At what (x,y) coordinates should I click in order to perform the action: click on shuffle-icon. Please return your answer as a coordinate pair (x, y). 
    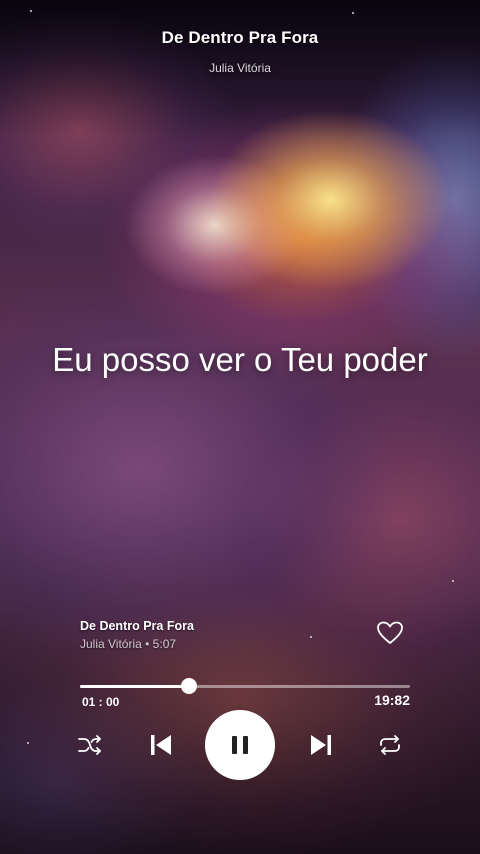
    Looking at the image, I should click on (89, 745).